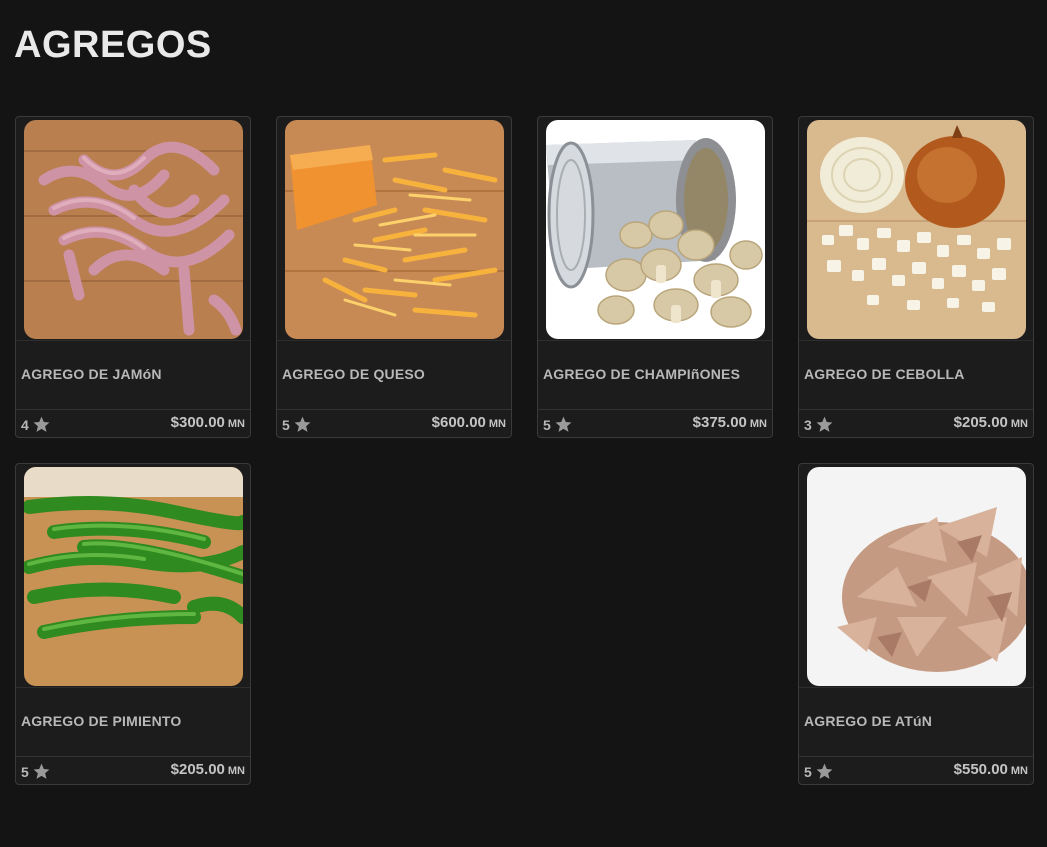 The height and width of the screenshot is (847, 1047). I want to click on product-card-jamon: AGREGO DE JAMóN 4 $300.00 MN, so click(133, 277).